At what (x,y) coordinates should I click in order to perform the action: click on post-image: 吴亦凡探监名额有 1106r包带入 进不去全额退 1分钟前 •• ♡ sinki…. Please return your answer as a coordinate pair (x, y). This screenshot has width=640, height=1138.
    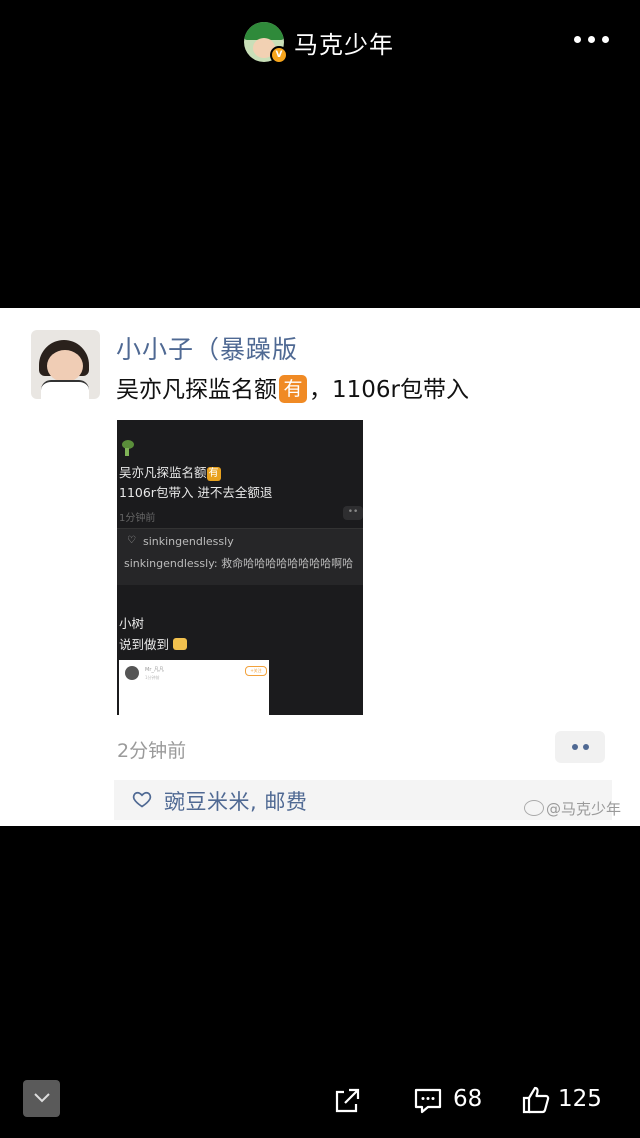
    Looking at the image, I should click on (240, 567).